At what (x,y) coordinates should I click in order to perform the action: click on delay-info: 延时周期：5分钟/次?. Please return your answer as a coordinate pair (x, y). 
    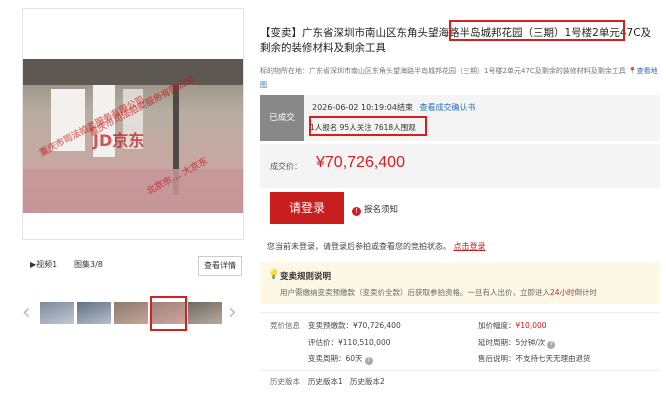
    Looking at the image, I should click on (517, 343).